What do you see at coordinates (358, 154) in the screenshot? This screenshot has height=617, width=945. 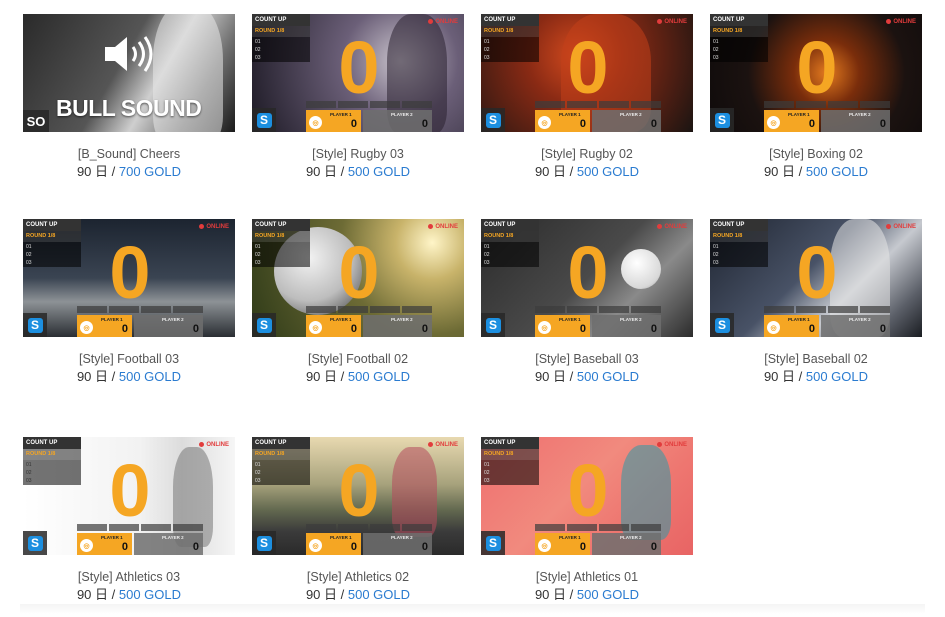 I see `item-title: [Style] Rugby 03` at bounding box center [358, 154].